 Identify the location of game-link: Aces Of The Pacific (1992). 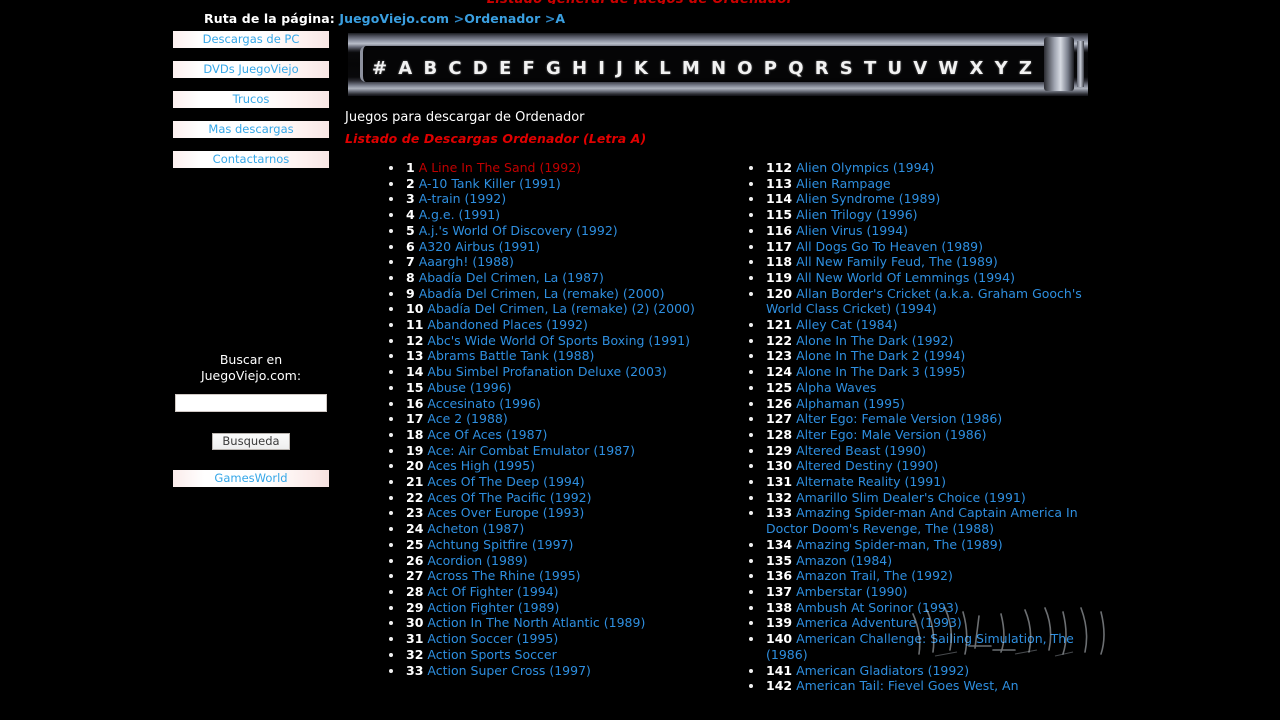
(509, 497).